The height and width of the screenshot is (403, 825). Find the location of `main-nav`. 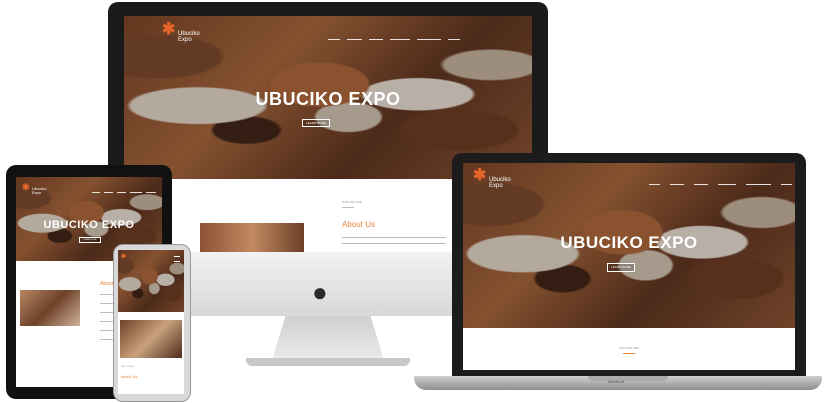

main-nav is located at coordinates (394, 39).